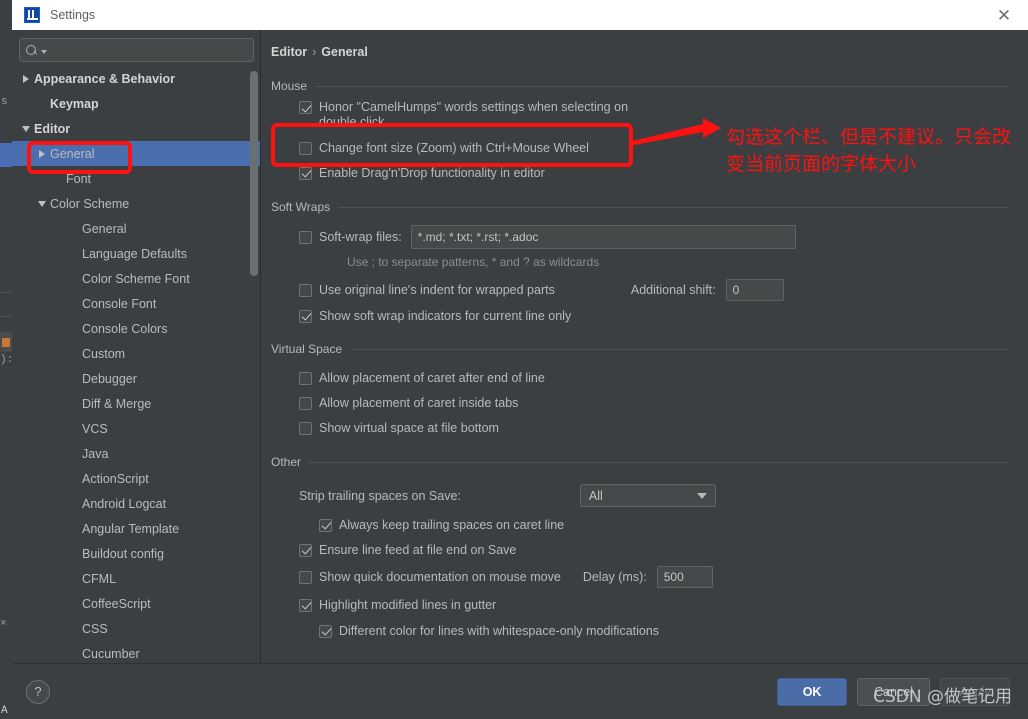  What do you see at coordinates (653, 403) in the screenshot?
I see `row-caret-inside-tabs: Allow placement of caret inside tabs` at bounding box center [653, 403].